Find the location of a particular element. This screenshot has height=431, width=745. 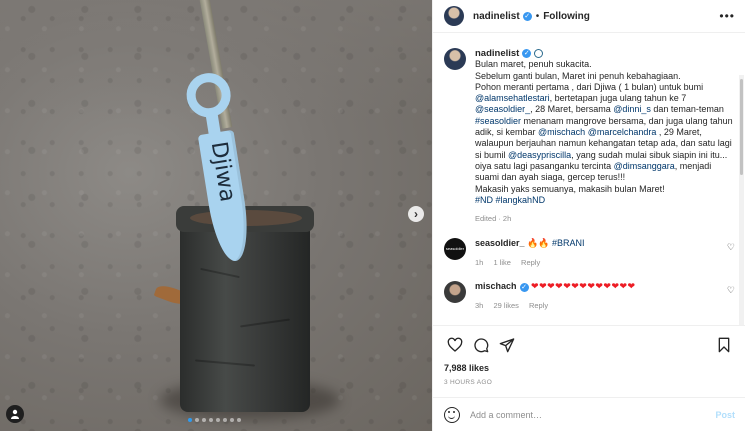

share-send-icon is located at coordinates (507, 345).